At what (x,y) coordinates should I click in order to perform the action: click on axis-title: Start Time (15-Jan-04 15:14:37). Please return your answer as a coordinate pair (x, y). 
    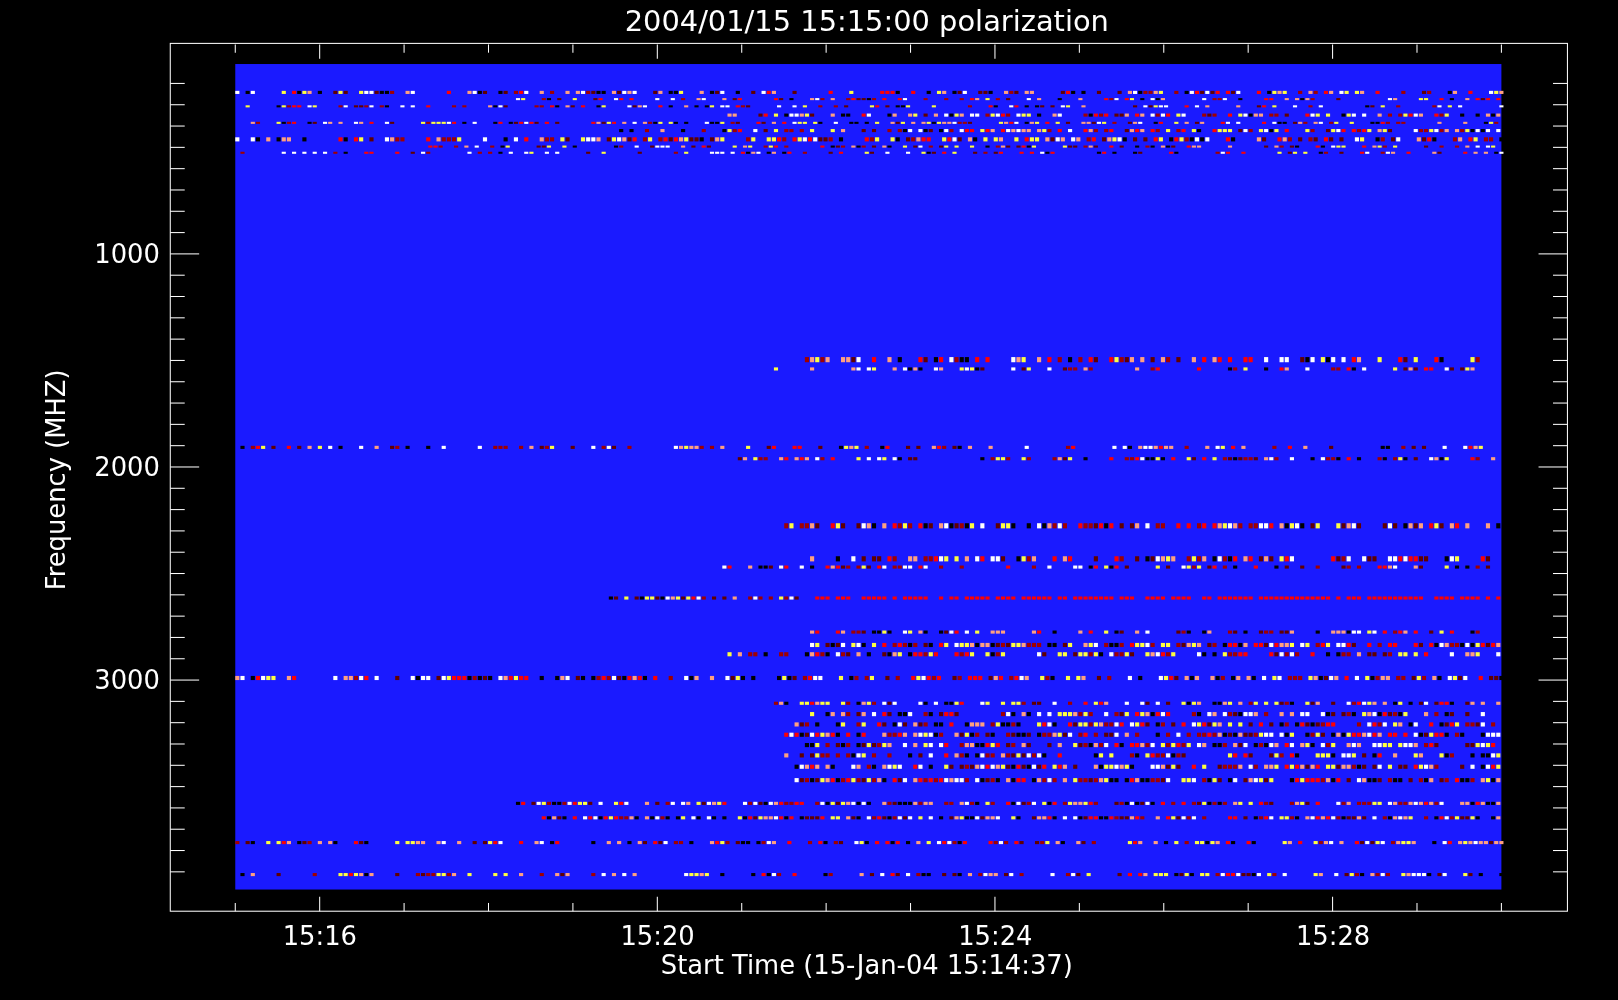
    Looking at the image, I should click on (866, 965).